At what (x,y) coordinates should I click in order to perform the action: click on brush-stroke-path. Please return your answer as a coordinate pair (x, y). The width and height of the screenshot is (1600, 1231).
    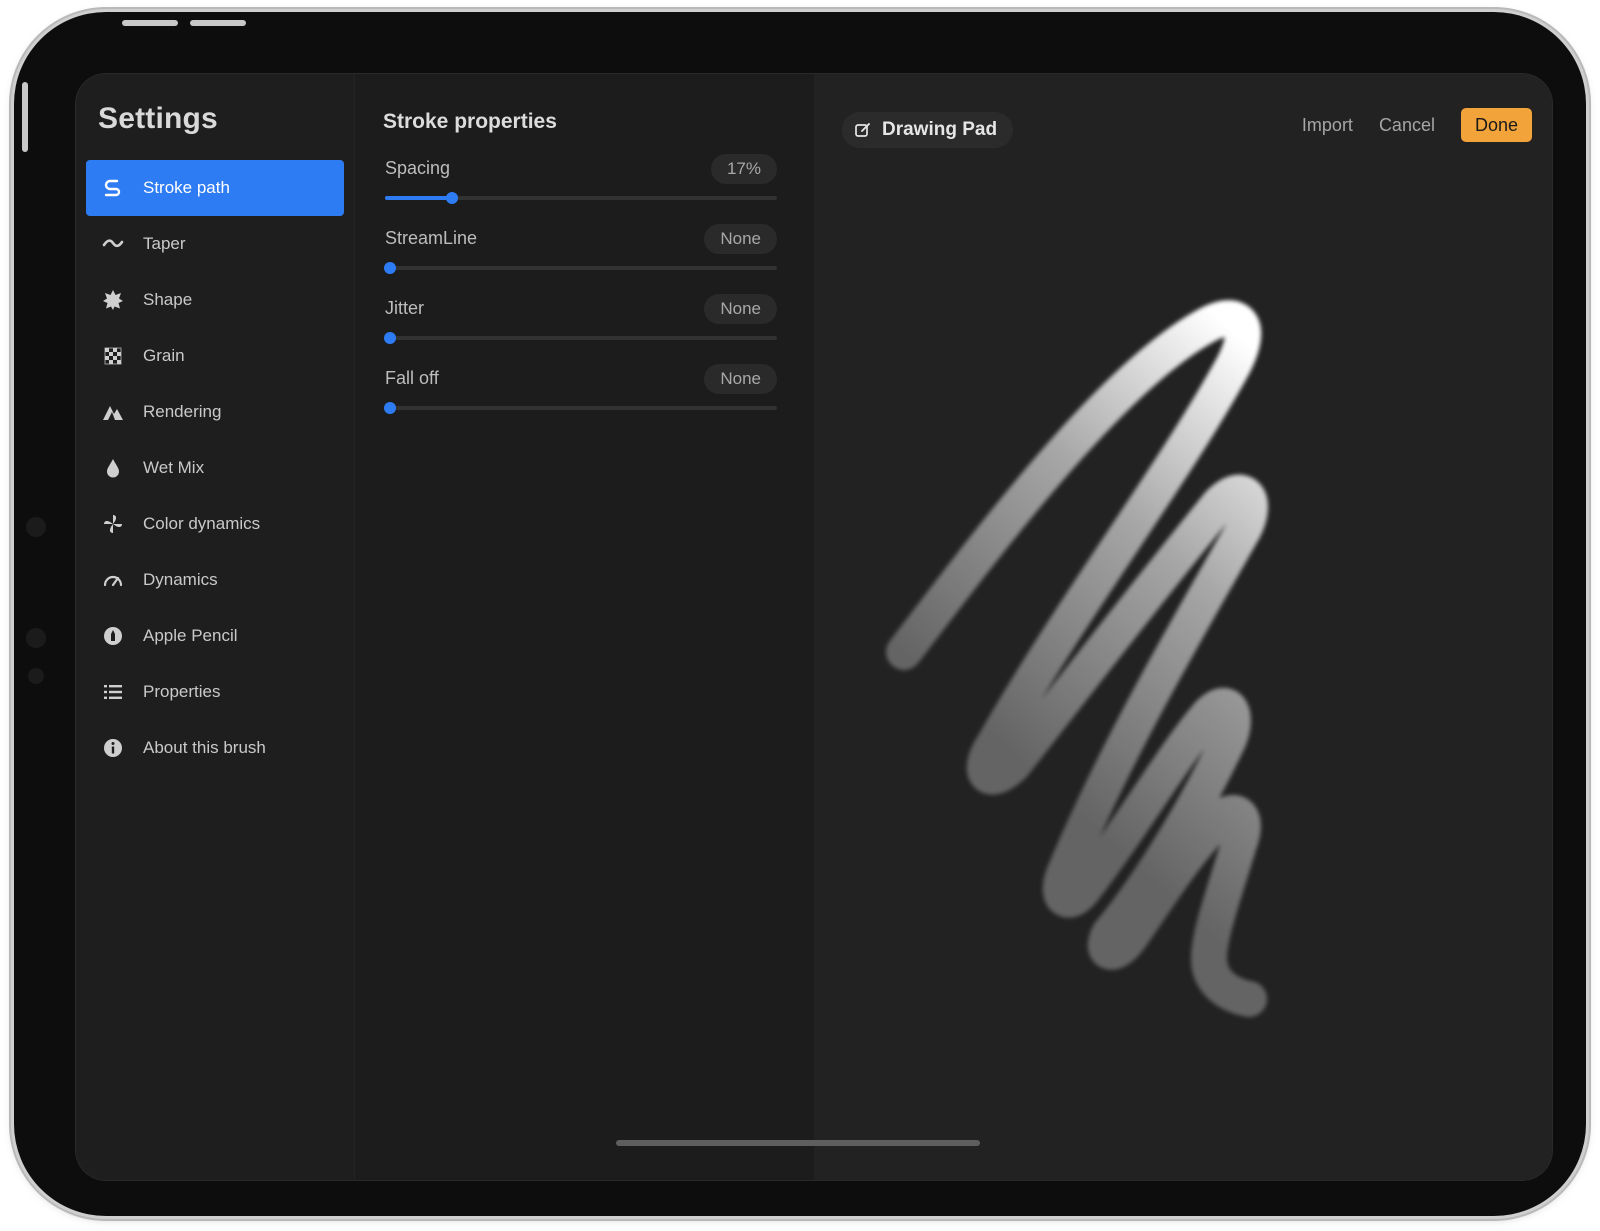
    Looking at the image, I should click on (1077, 658).